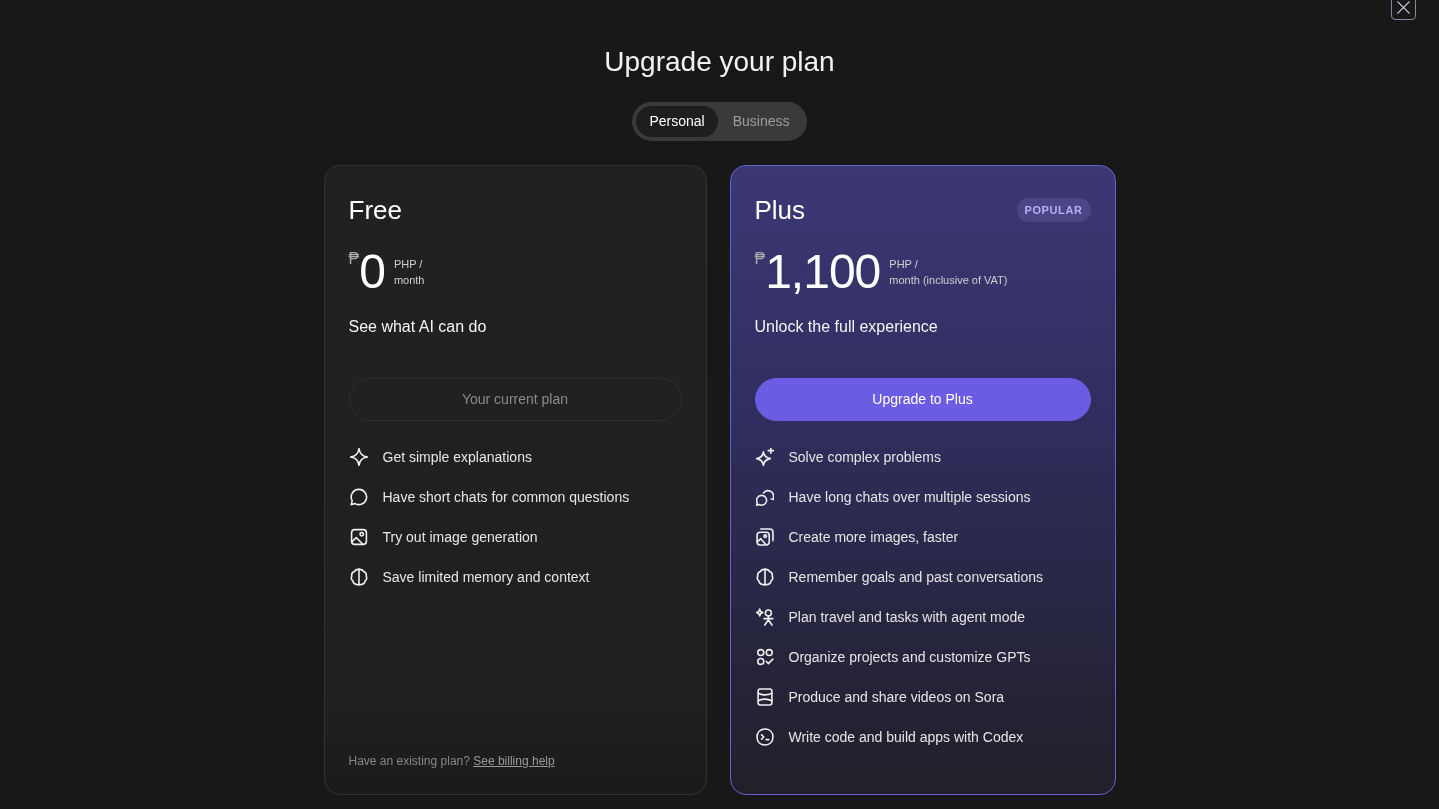  Describe the element at coordinates (823, 272) in the screenshot. I see `price-amount: 1,100` at that location.